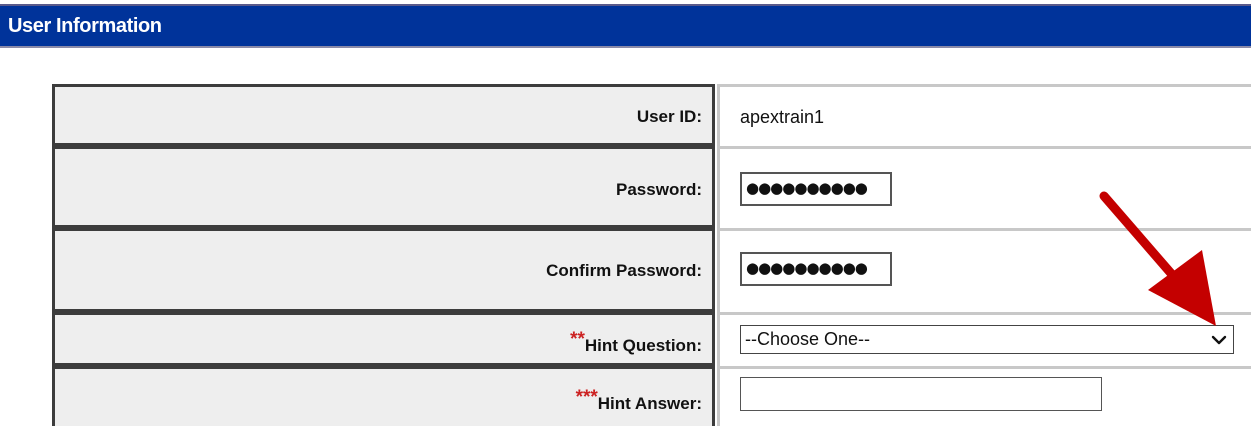 The image size is (1251, 426). Describe the element at coordinates (984, 115) in the screenshot. I see `user-id-value-cell: apextrain1` at that location.